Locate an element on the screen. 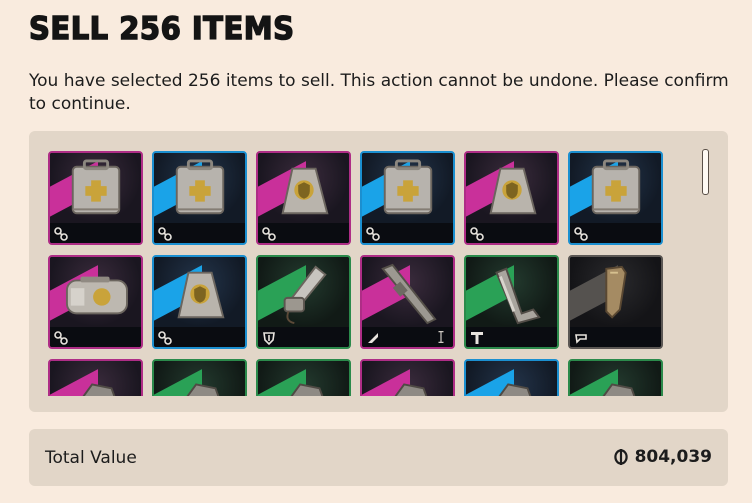 The image size is (752, 503). stock-icon is located at coordinates (581, 337).